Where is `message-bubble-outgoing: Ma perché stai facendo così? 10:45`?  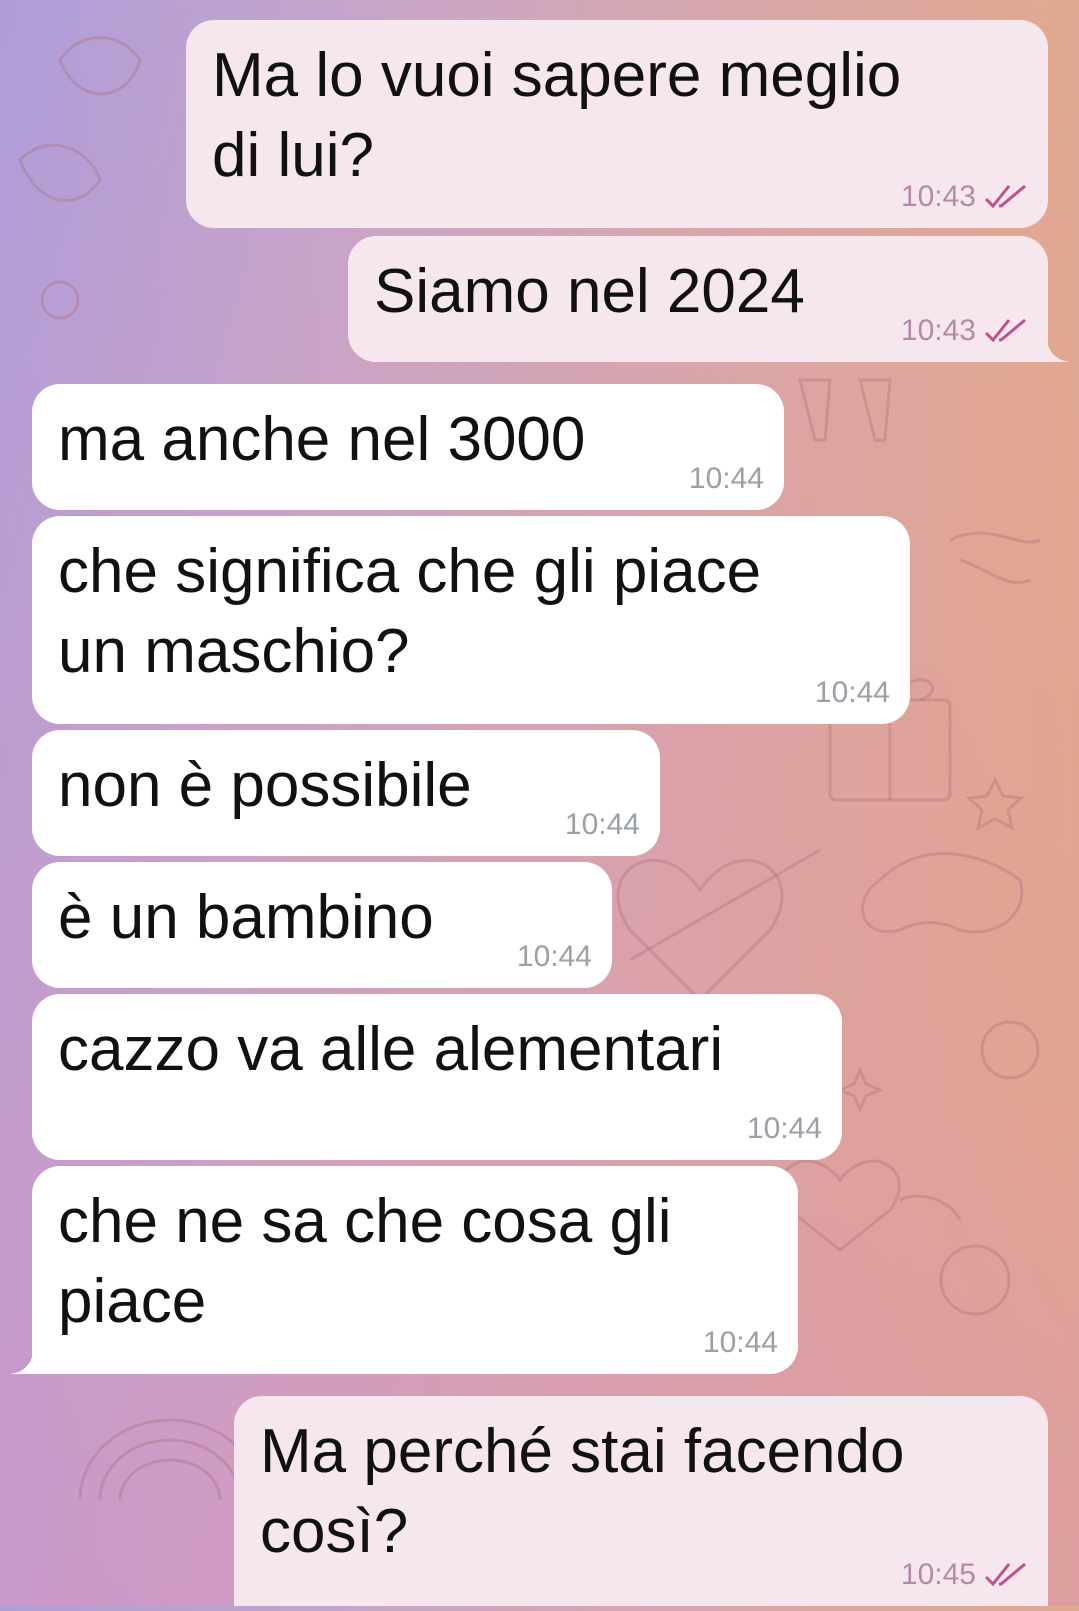
message-bubble-outgoing: Ma perché stai facendo così? 10:45 is located at coordinates (641, 1501).